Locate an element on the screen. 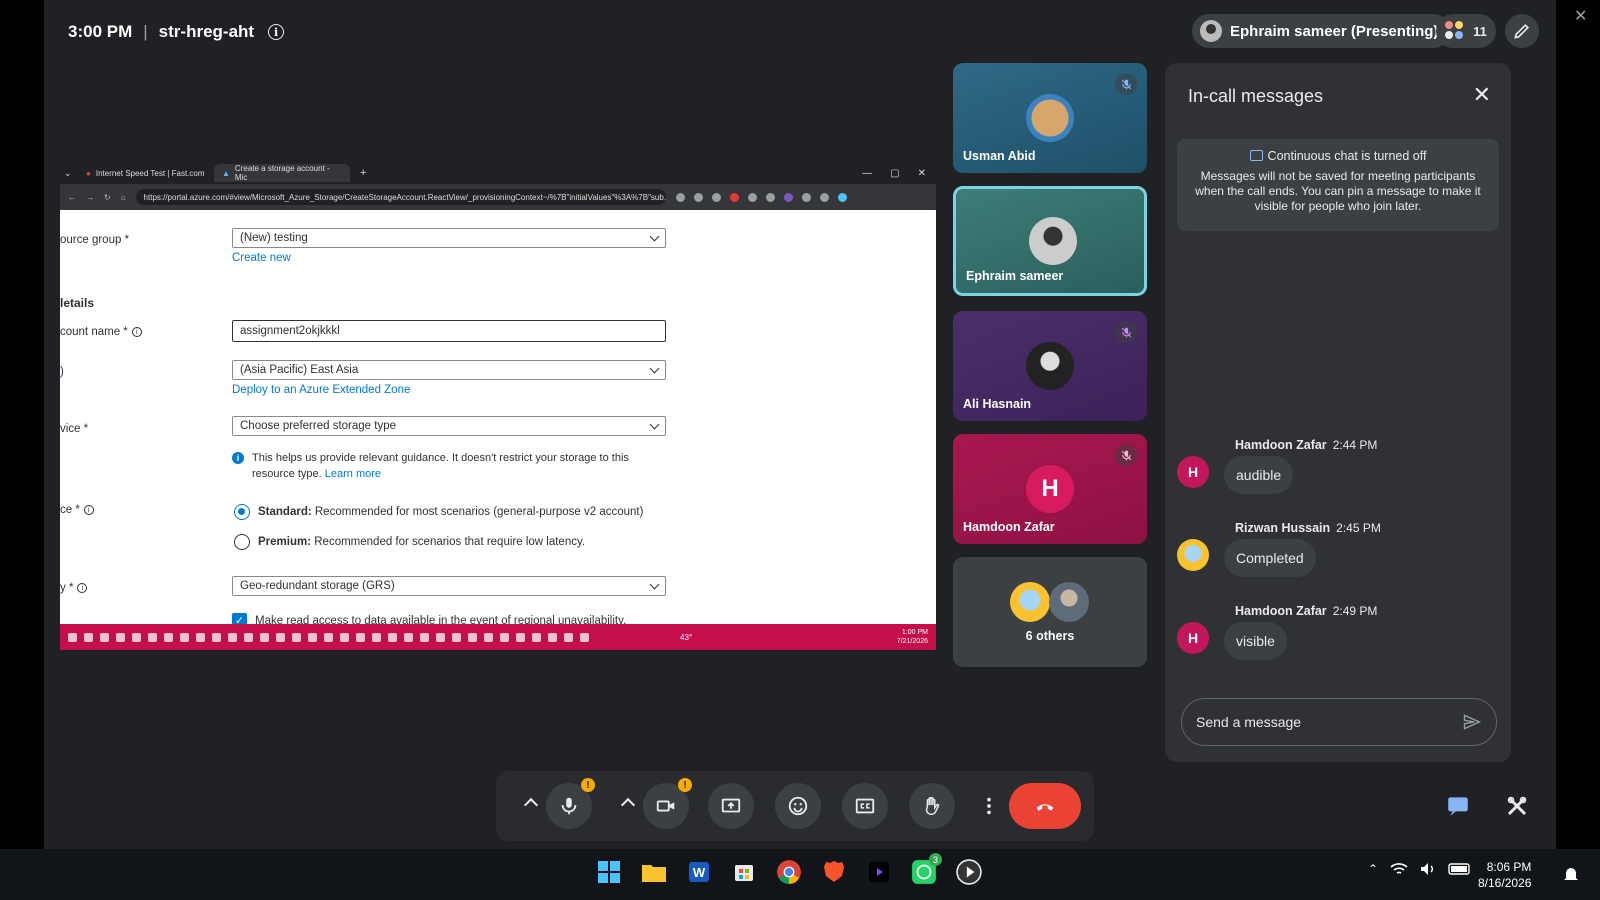  participant-tile: H Hamdoon Zafar is located at coordinates (1050, 489).